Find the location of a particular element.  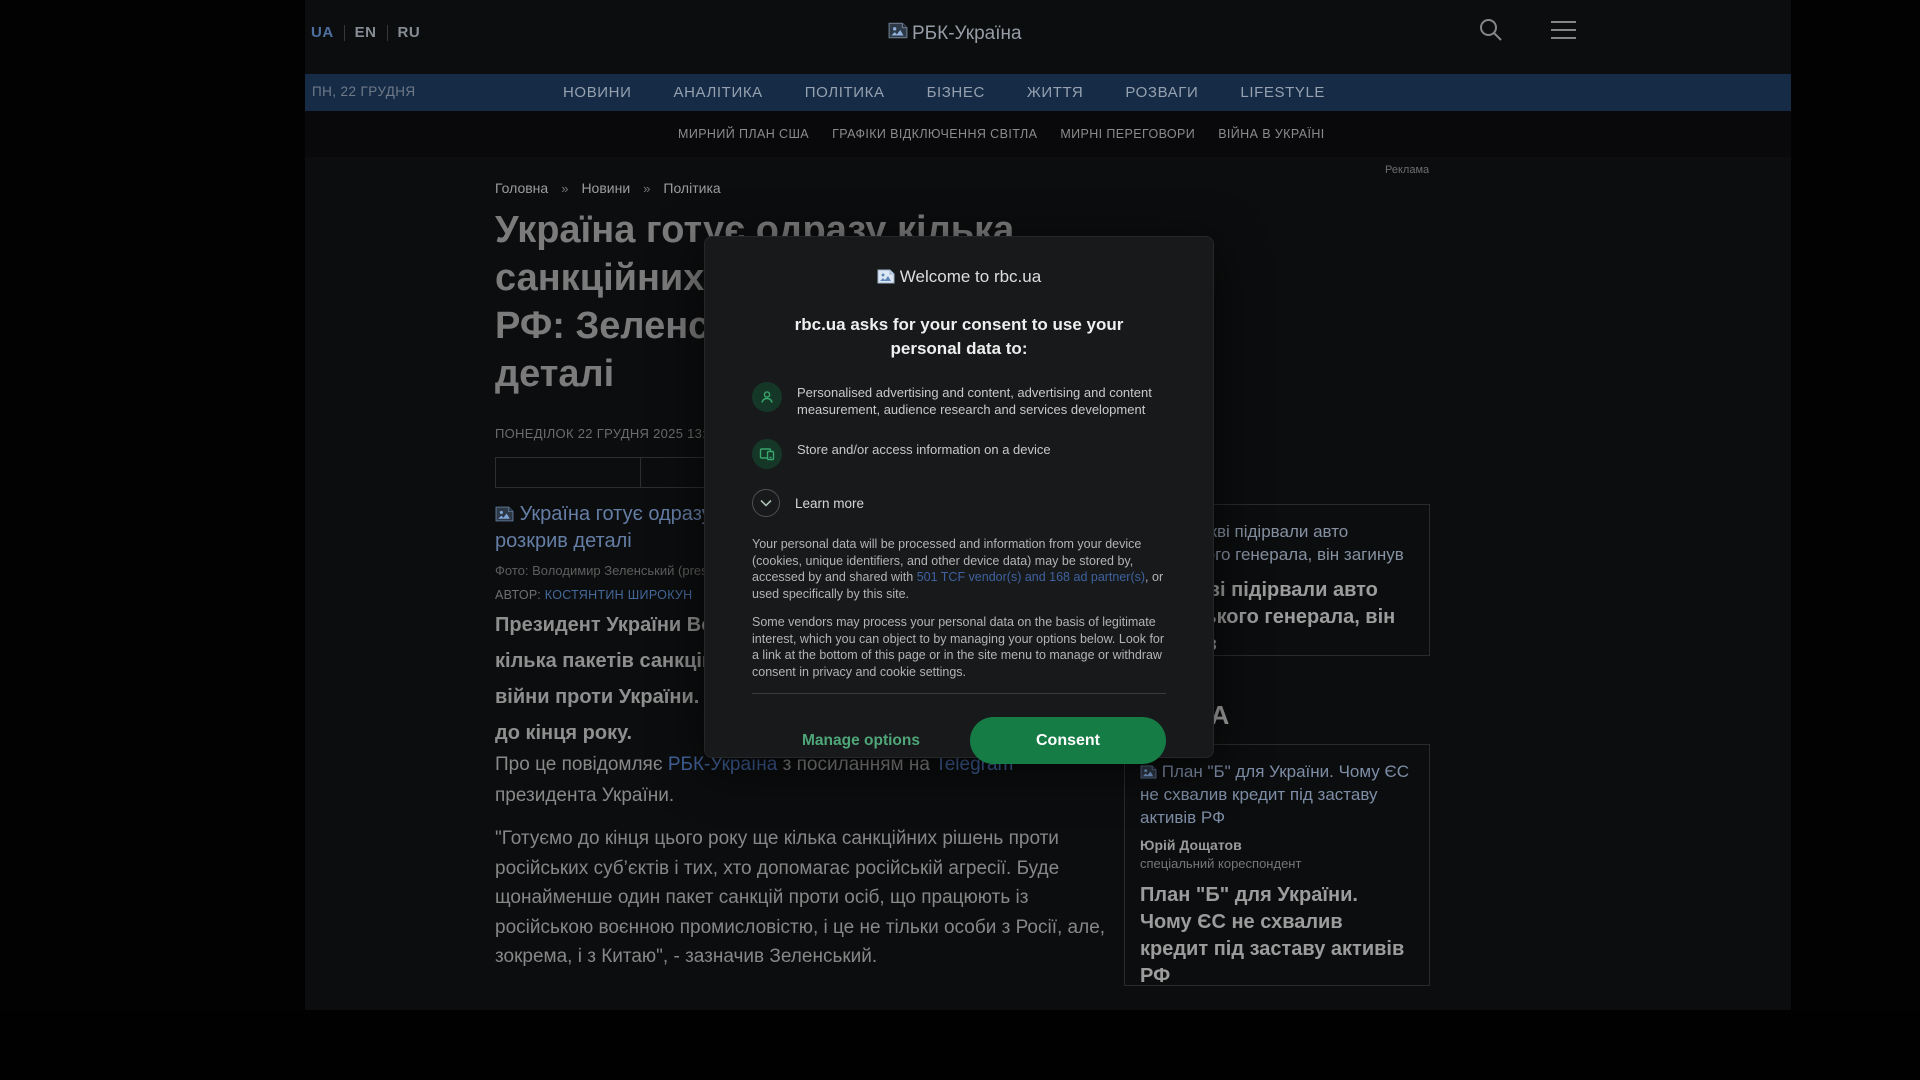

nav-item-zhyttia: ЖИТТЯ is located at coordinates (1055, 92).